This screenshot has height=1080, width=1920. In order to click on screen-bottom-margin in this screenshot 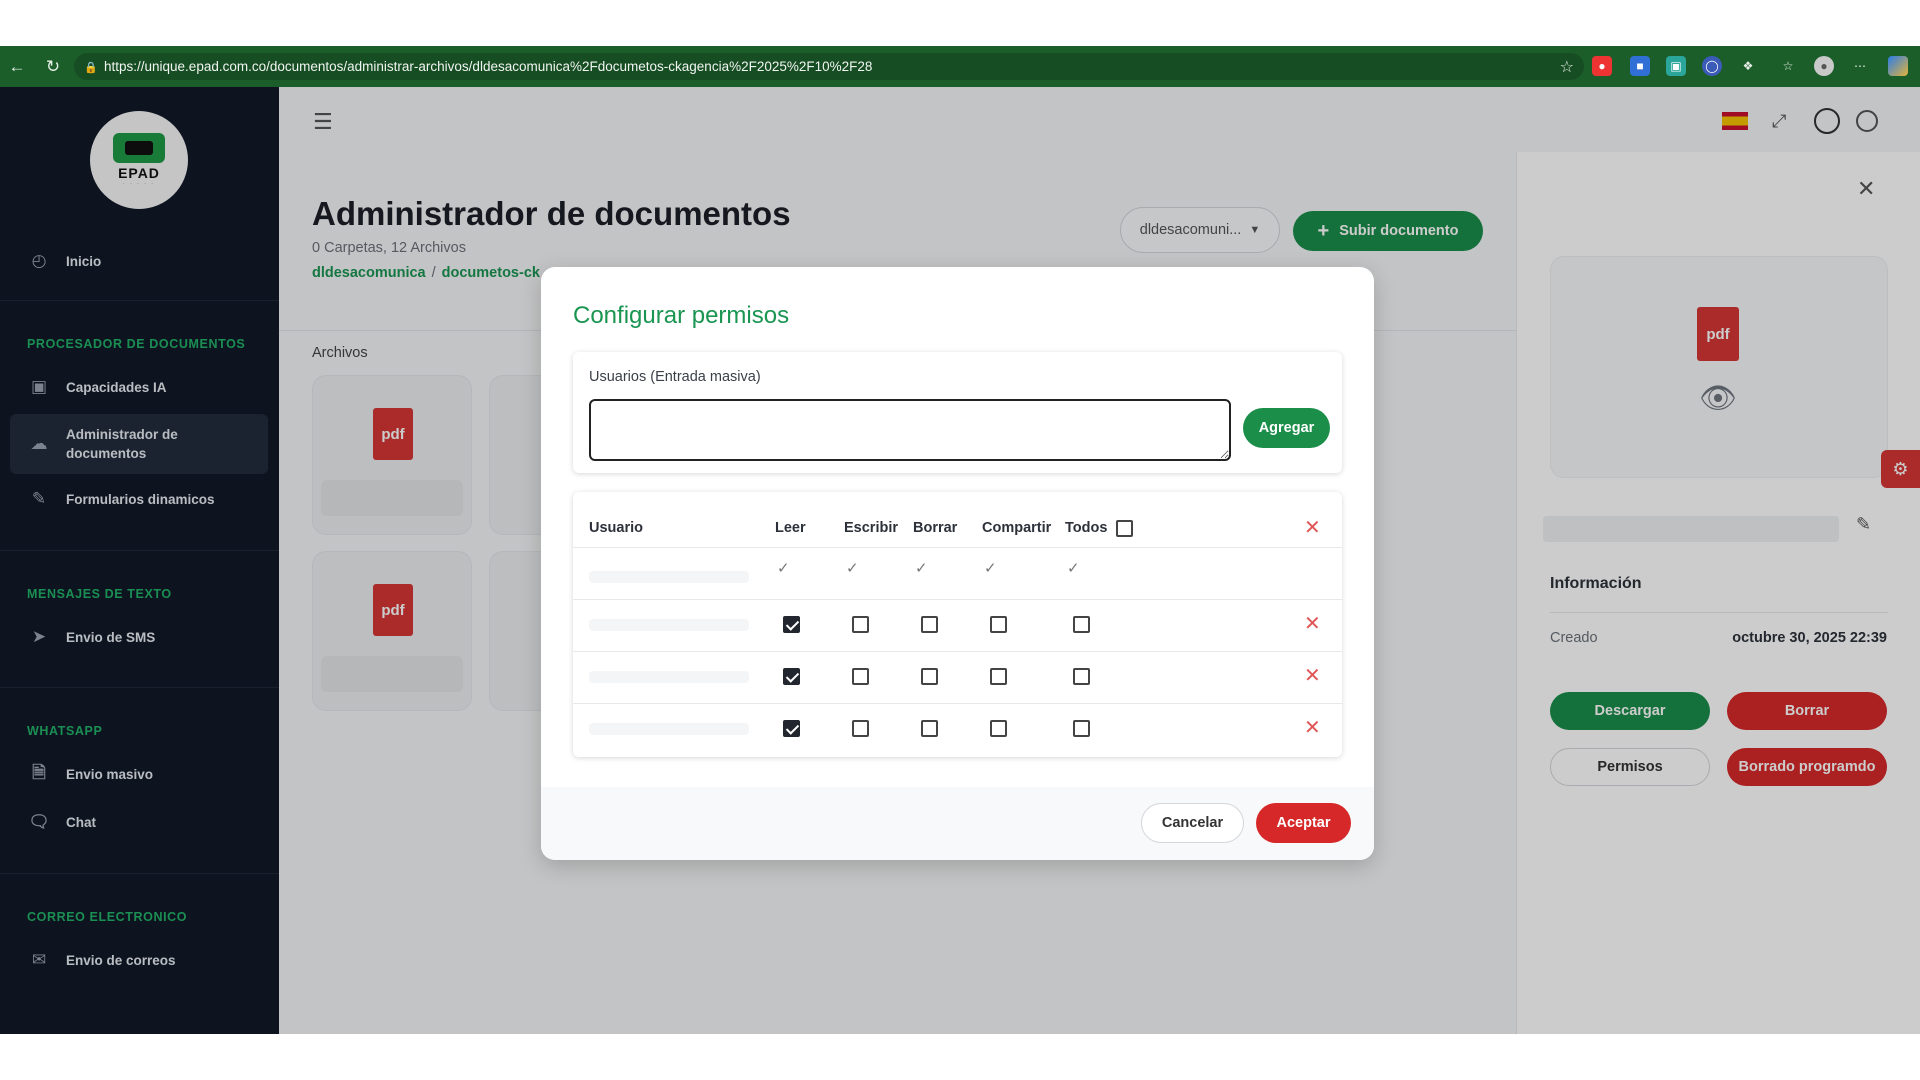, I will do `click(960, 1057)`.